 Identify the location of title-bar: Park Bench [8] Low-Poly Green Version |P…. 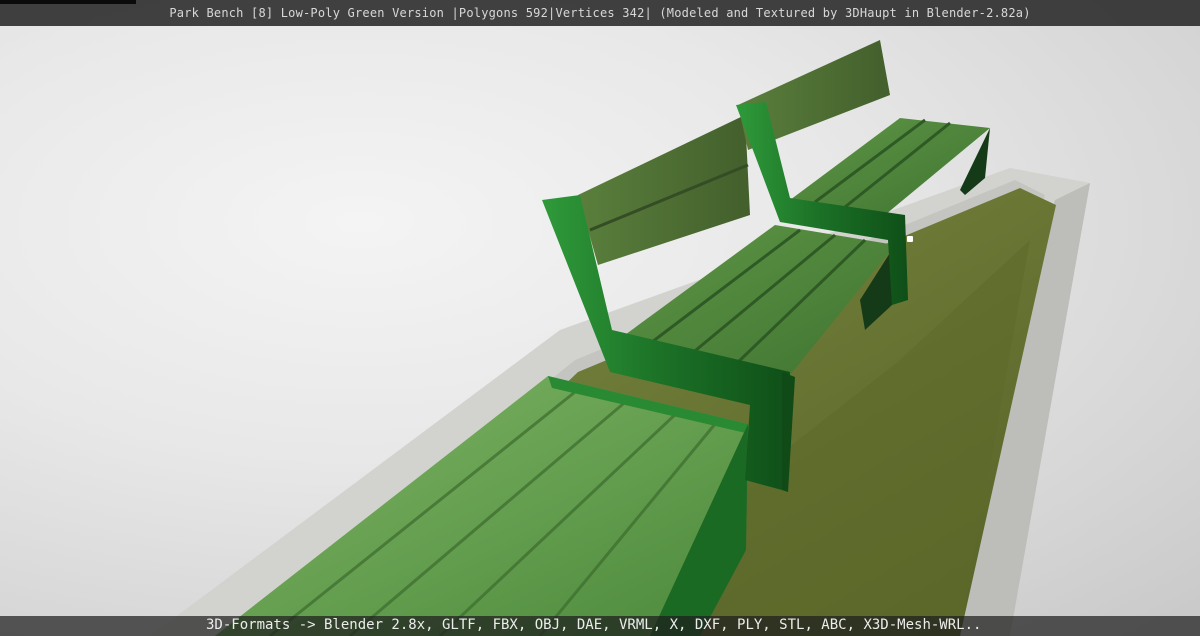
(600, 13).